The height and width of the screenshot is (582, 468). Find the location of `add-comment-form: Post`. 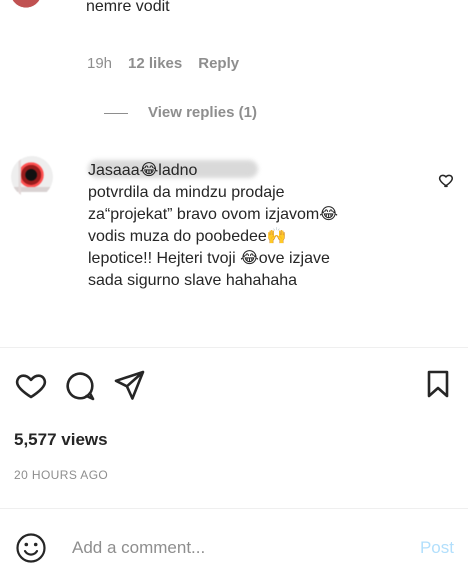

add-comment-form: Post is located at coordinates (234, 548).